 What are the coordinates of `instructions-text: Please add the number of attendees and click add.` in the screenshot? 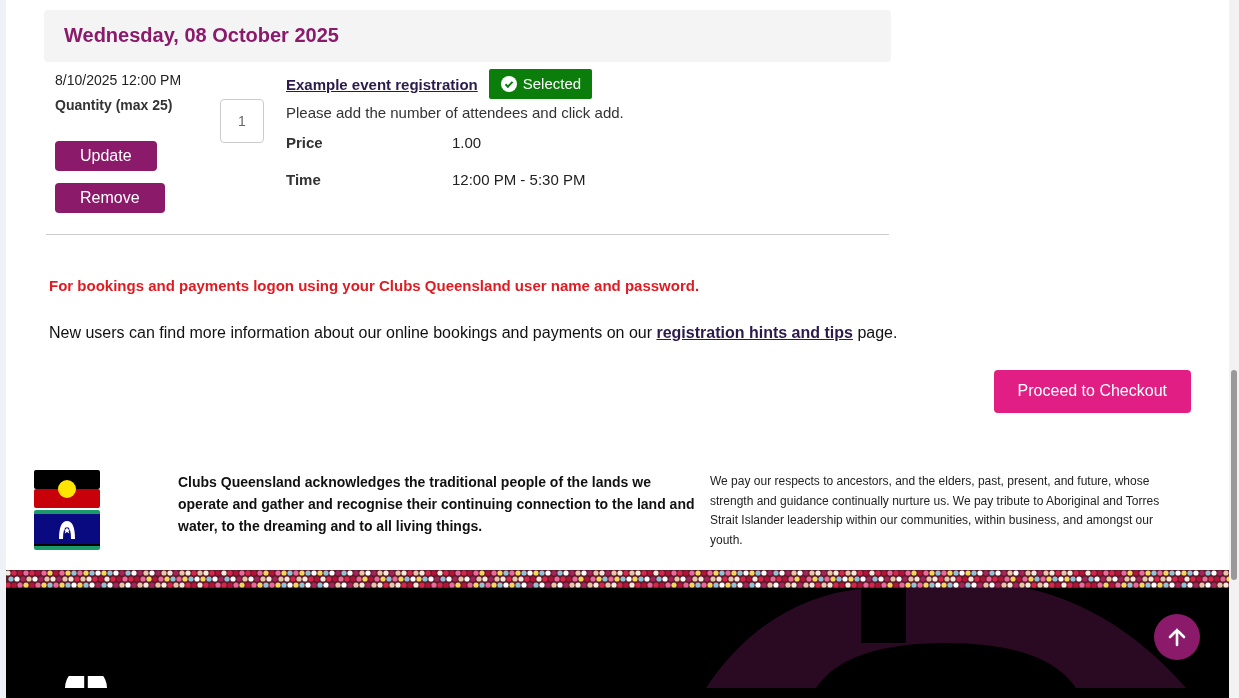 It's located at (455, 112).